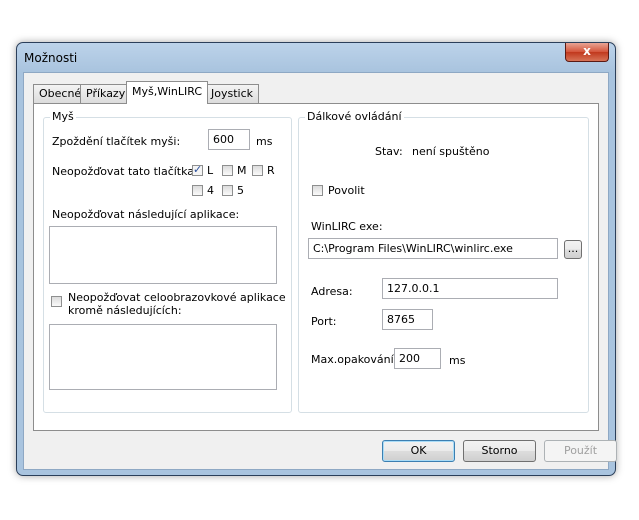  Describe the element at coordinates (470, 288) in the screenshot. I see `address-input: 127.0.0.1` at that location.